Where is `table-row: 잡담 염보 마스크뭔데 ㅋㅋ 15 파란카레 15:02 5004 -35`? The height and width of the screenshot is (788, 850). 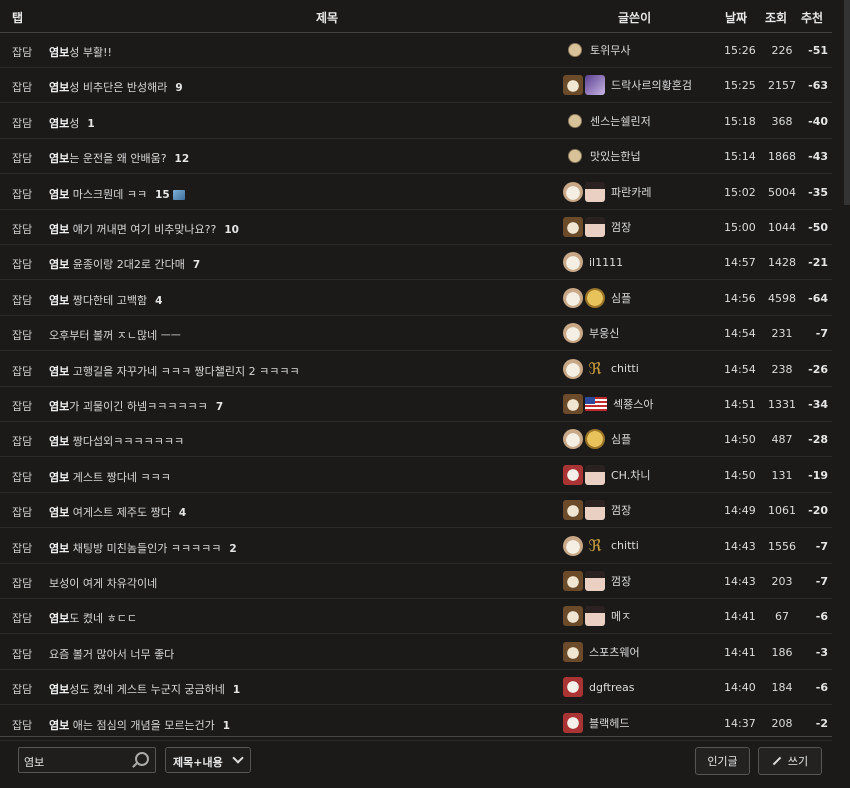 table-row: 잡담 염보 마스크뭔데 ㅋㅋ 15 파란카레 15:02 5004 -35 is located at coordinates (416, 192).